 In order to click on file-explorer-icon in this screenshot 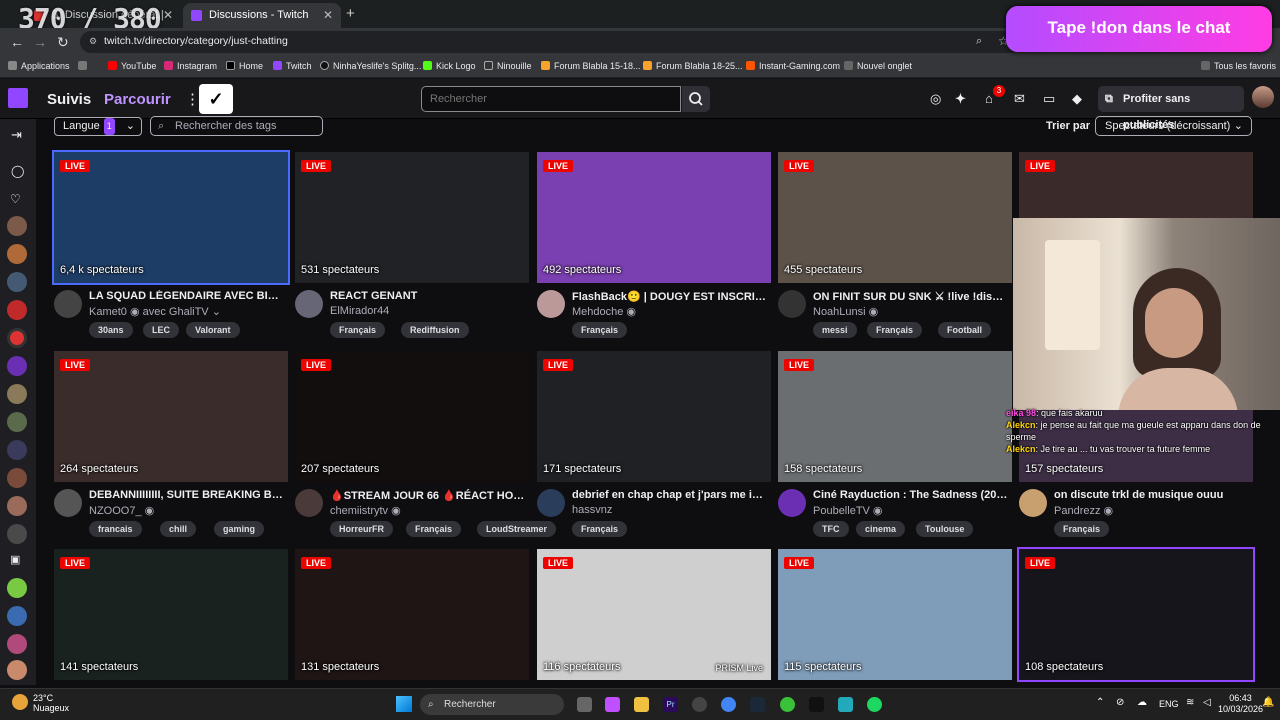, I will do `click(641, 704)`.